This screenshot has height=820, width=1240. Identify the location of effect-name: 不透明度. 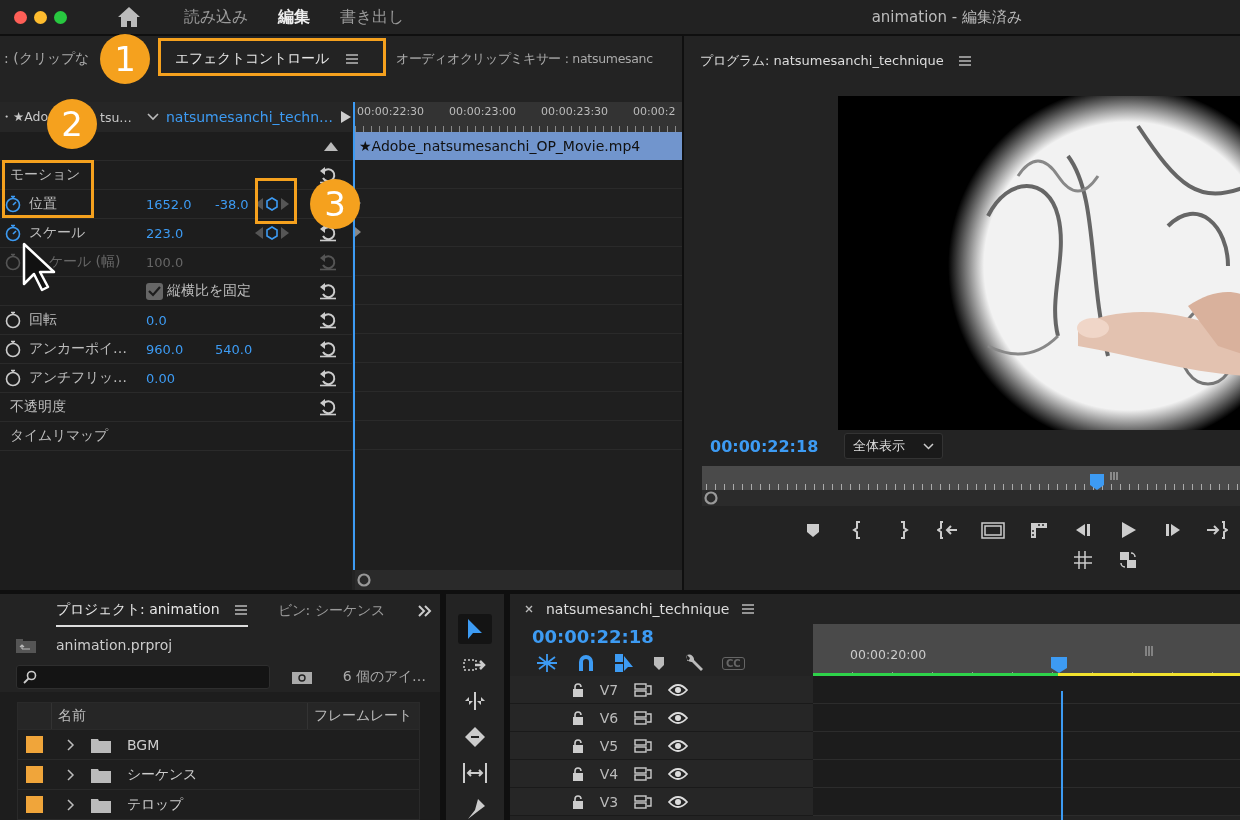
(157, 407).